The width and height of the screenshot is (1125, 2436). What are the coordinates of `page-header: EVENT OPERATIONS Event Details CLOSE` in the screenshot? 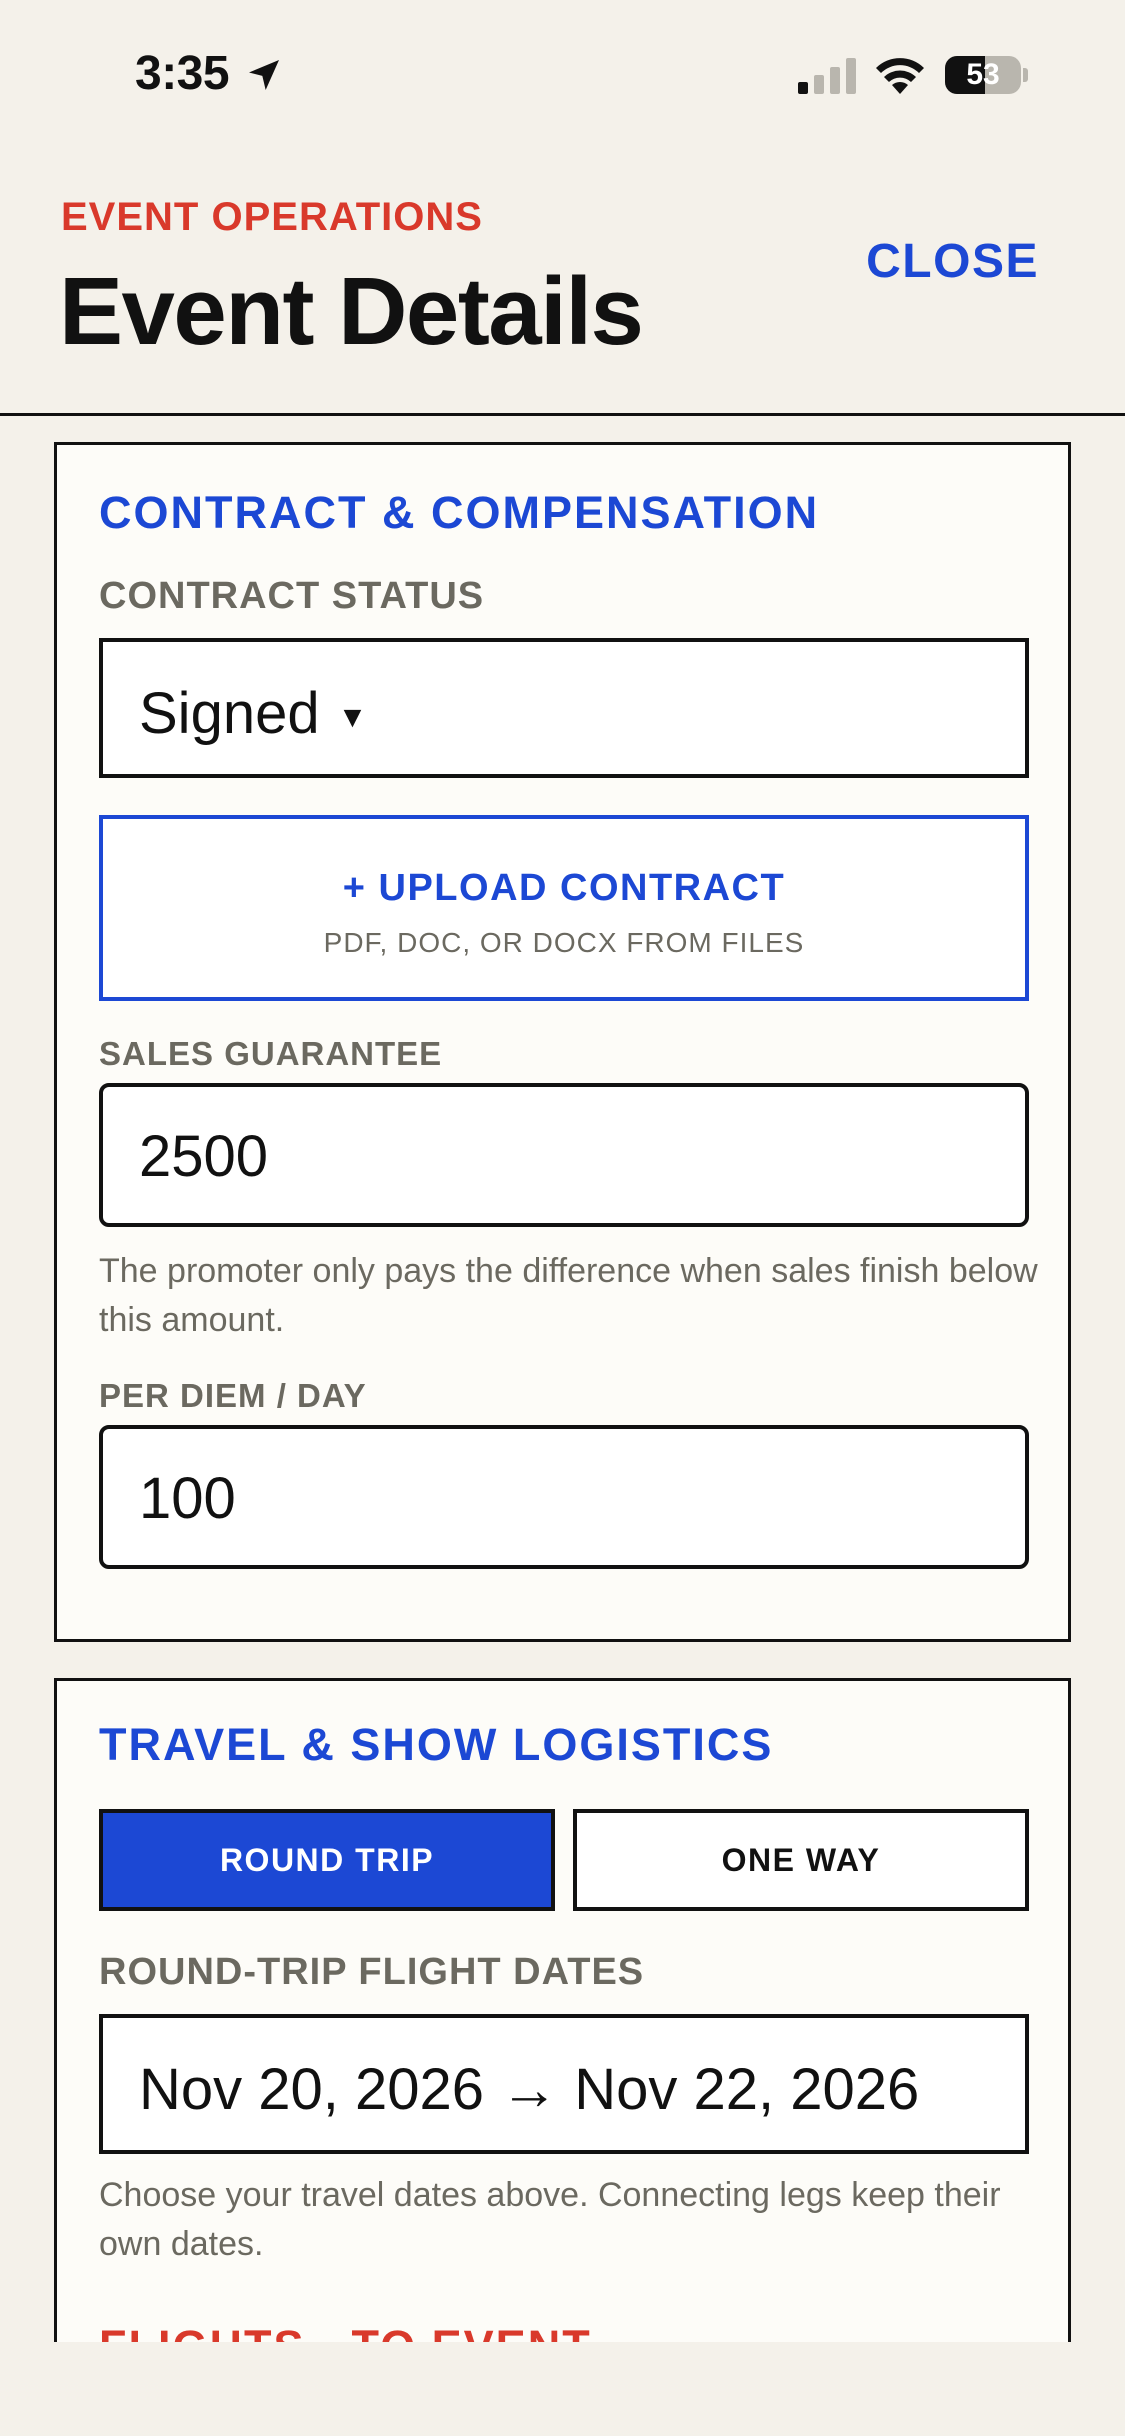 It's located at (562, 283).